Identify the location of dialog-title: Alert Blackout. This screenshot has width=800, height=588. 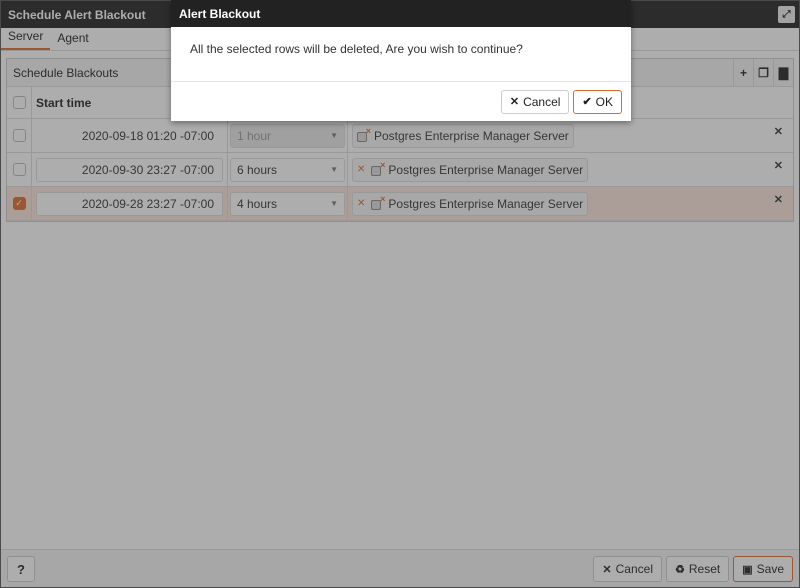
(401, 13).